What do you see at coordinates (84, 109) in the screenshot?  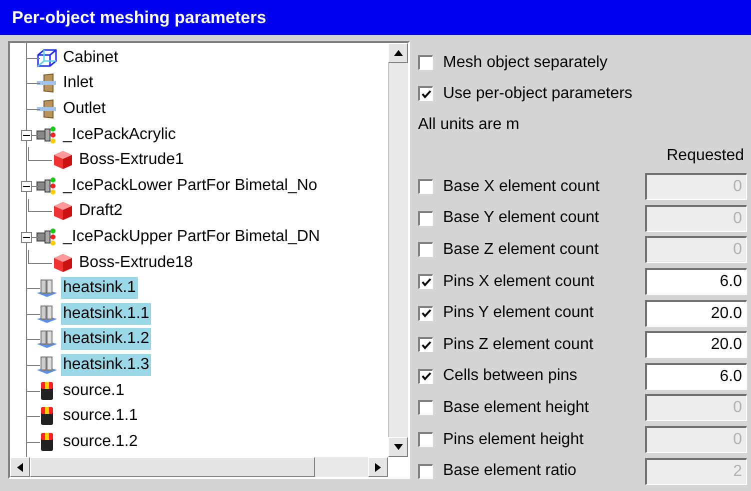 I see `tree-item: Outlet` at bounding box center [84, 109].